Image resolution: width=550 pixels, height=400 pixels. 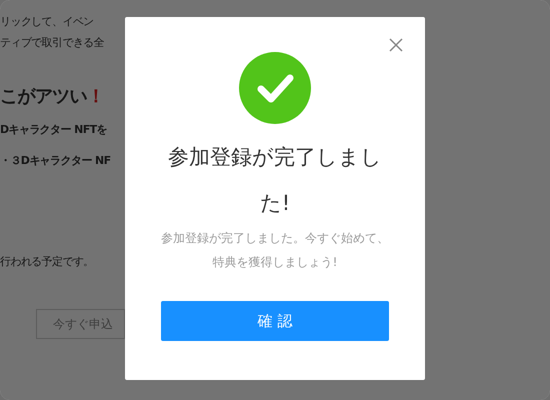 I want to click on body-text: 行われる予定です。, so click(x=47, y=261).